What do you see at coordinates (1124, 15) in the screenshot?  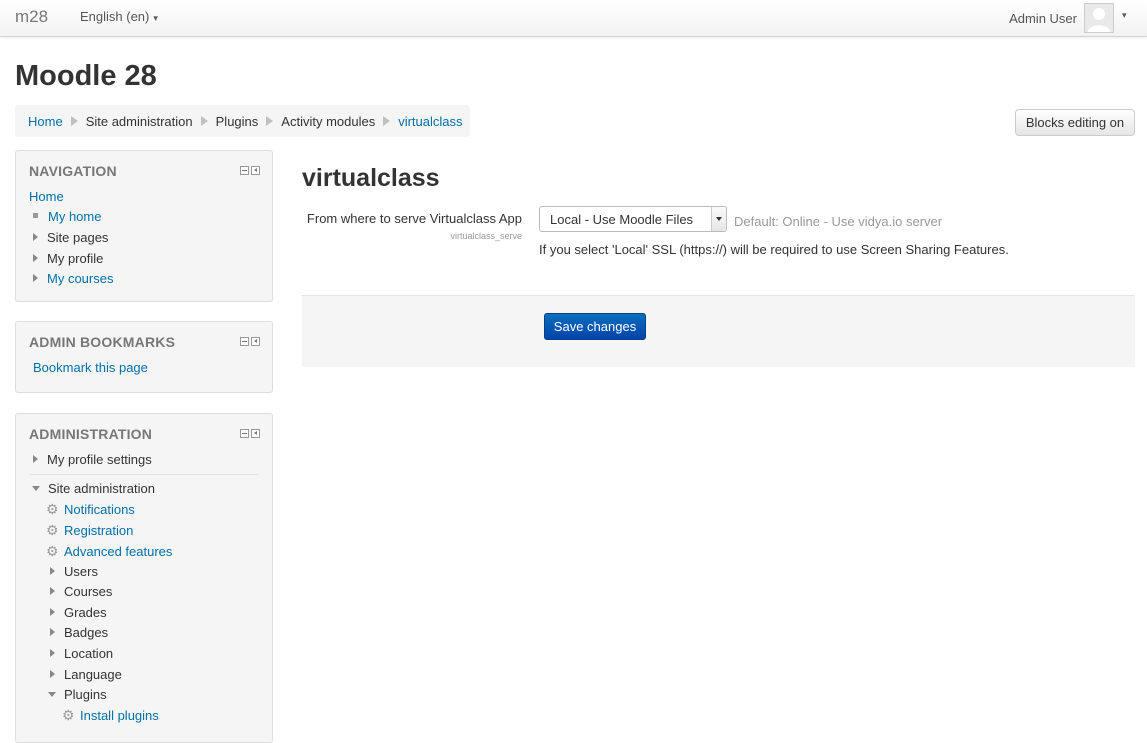 I see `user-menu-caret-icon: ▾` at bounding box center [1124, 15].